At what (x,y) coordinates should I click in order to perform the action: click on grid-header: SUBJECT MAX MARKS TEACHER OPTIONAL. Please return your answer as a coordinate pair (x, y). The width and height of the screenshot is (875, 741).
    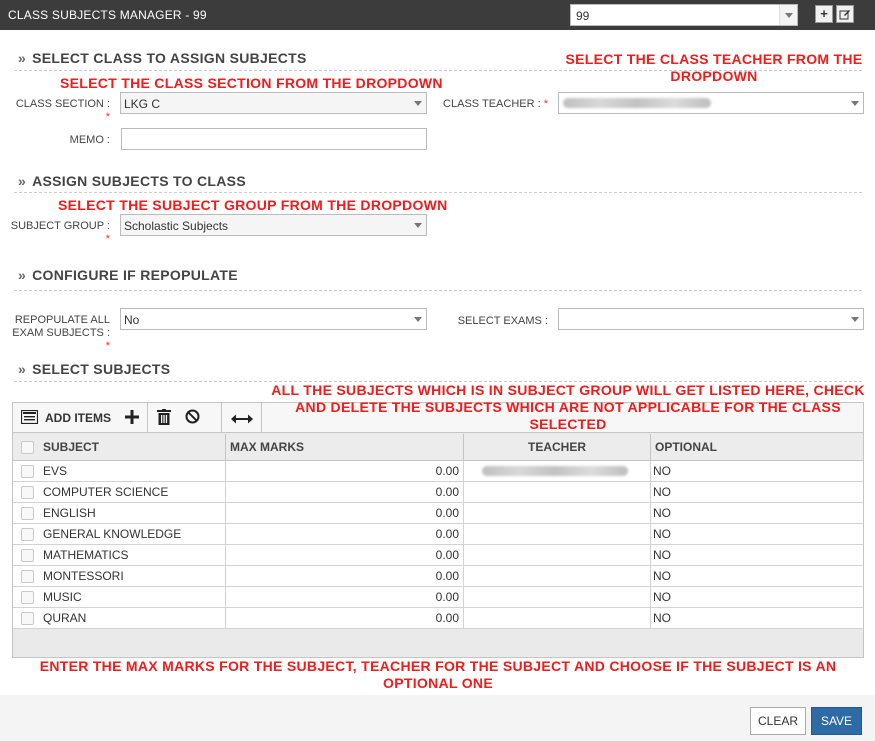
    Looking at the image, I should click on (438, 447).